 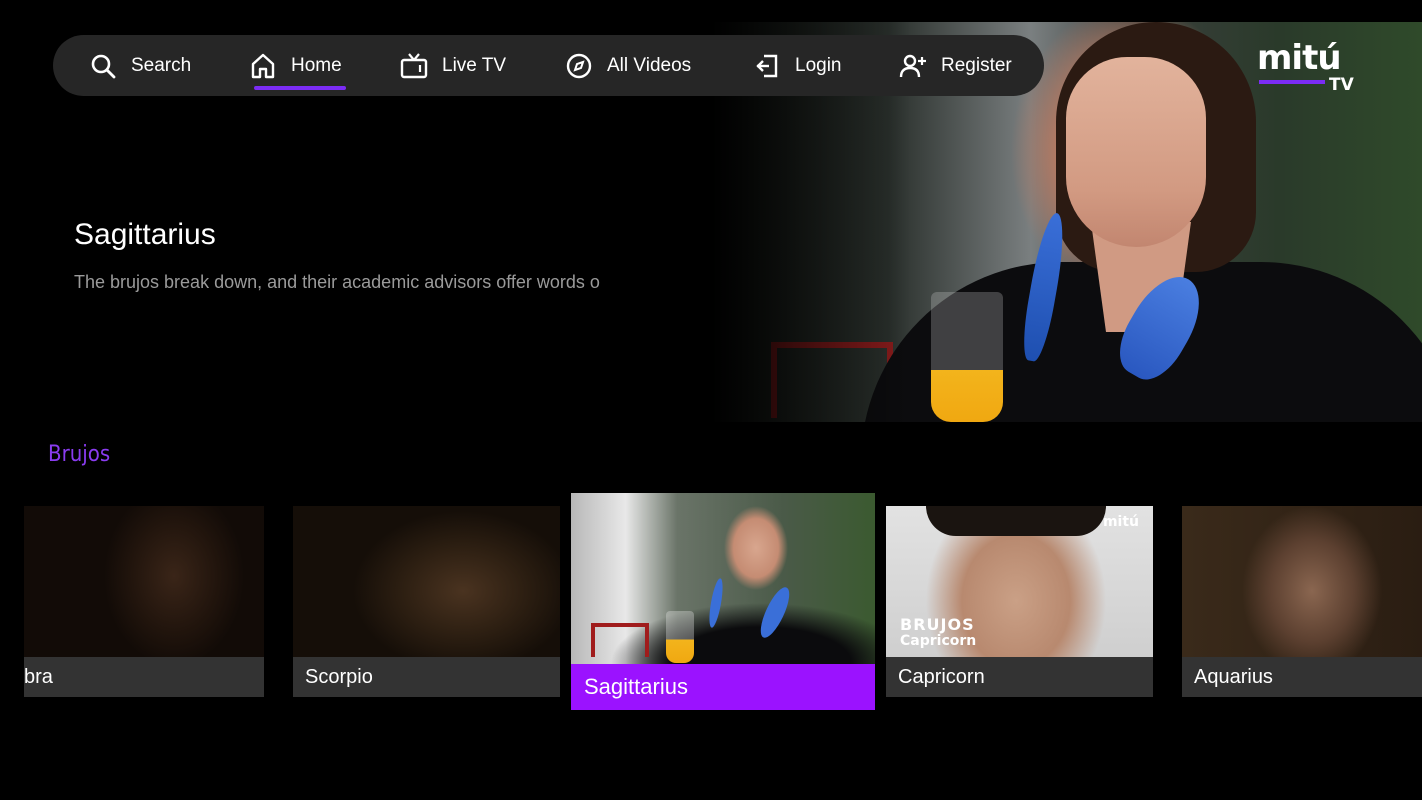 What do you see at coordinates (1292, 82) in the screenshot?
I see `logo-underline` at bounding box center [1292, 82].